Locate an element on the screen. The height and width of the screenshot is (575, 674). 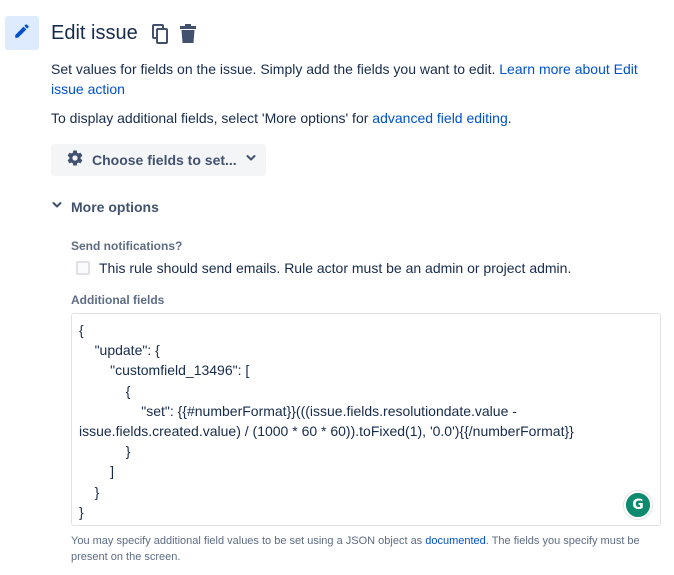
trash-icon is located at coordinates (188, 34).